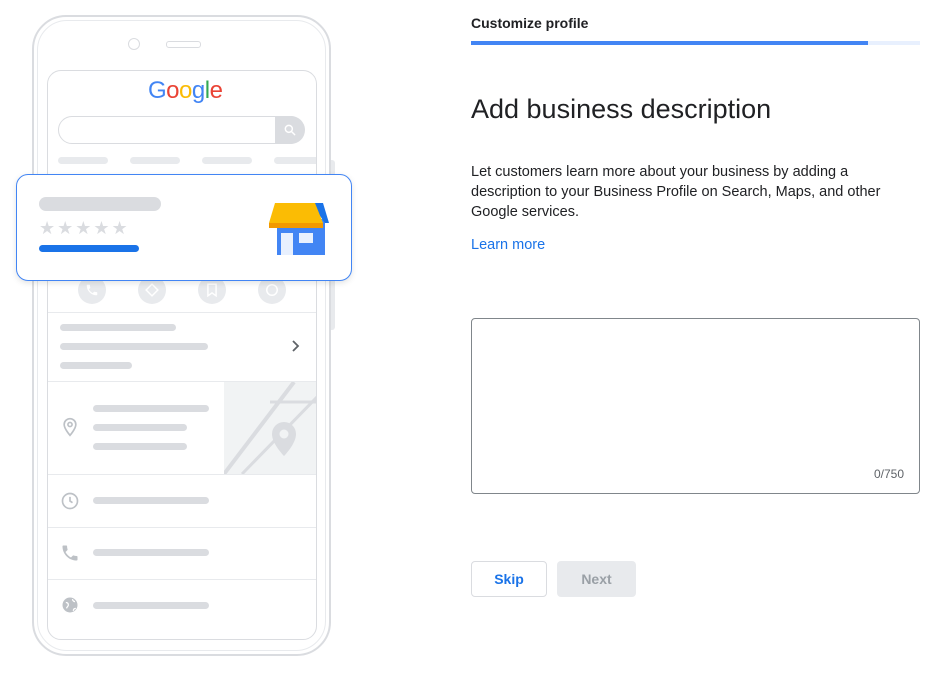  Describe the element at coordinates (270, 428) in the screenshot. I see `map-thumbnail` at that location.